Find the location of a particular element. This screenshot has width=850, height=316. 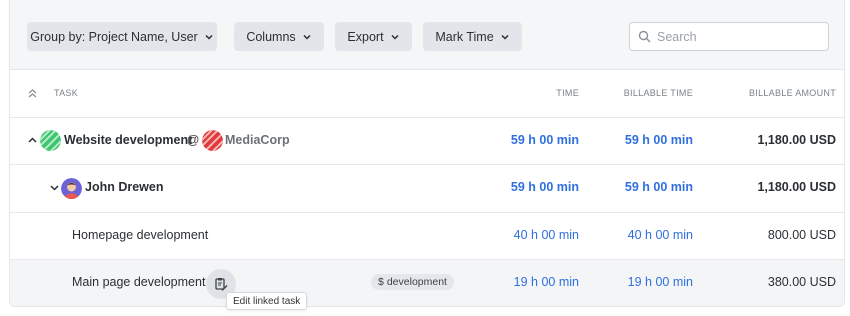

at-sign: @ is located at coordinates (193, 140).